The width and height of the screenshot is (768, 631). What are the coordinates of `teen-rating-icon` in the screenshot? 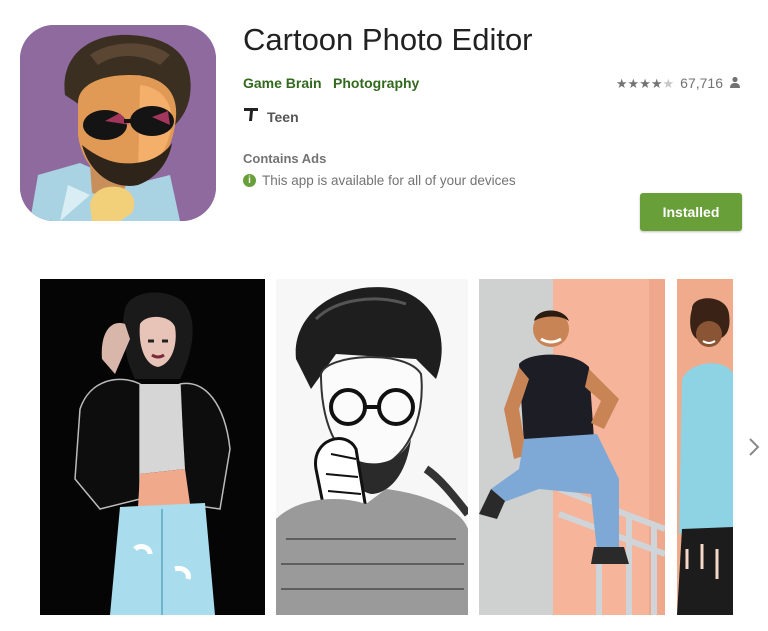 It's located at (251, 116).